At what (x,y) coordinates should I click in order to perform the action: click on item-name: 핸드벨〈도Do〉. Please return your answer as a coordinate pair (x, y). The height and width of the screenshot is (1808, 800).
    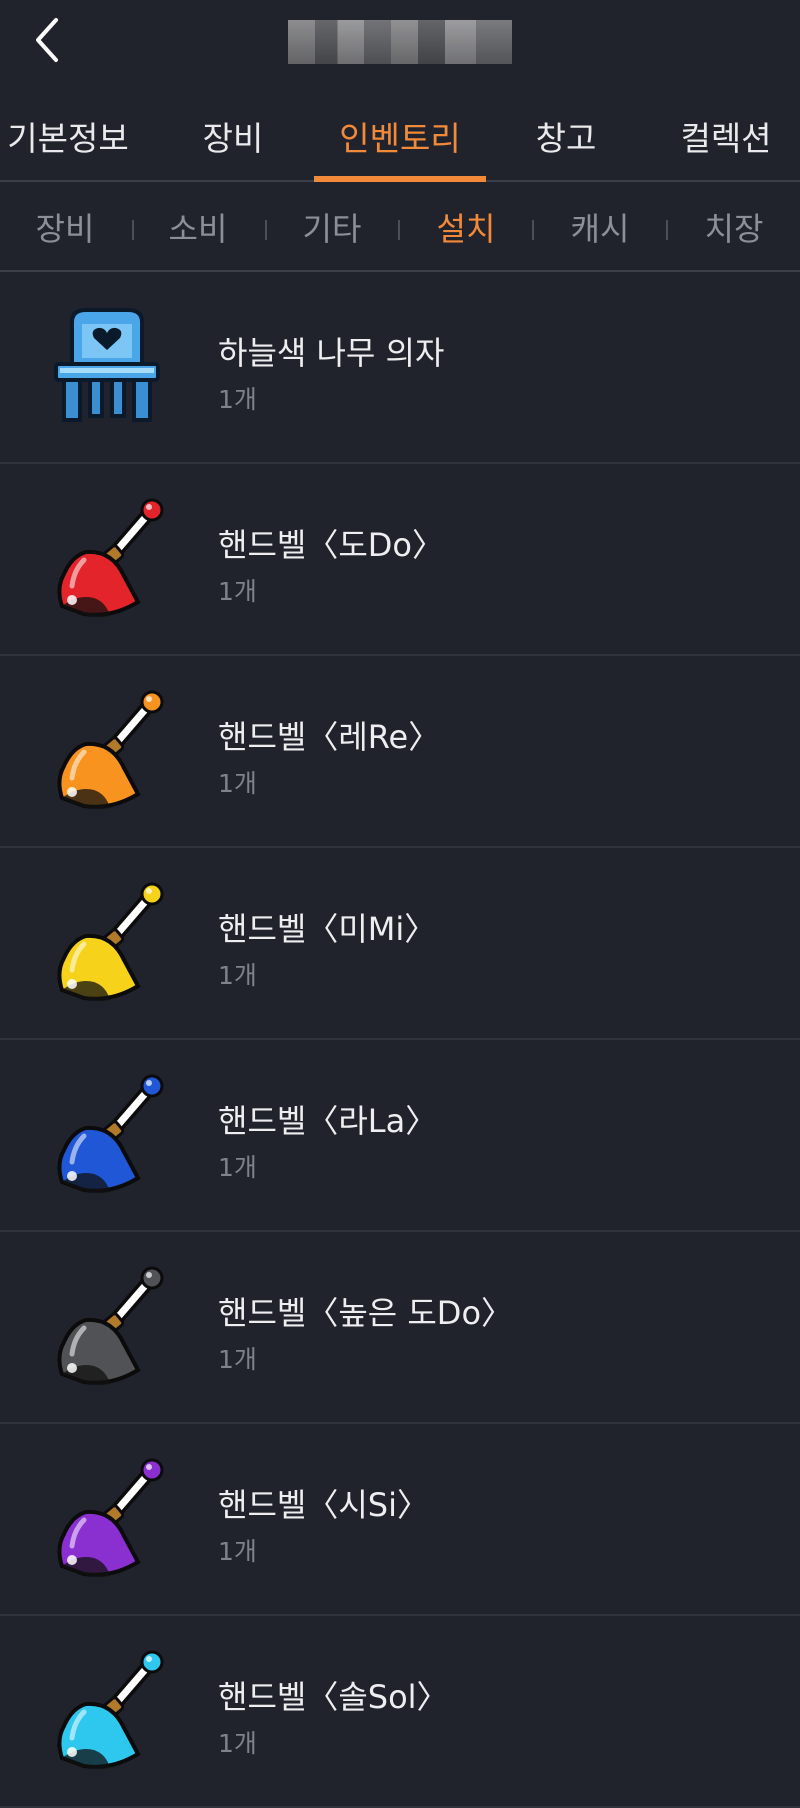
    Looking at the image, I should click on (331, 545).